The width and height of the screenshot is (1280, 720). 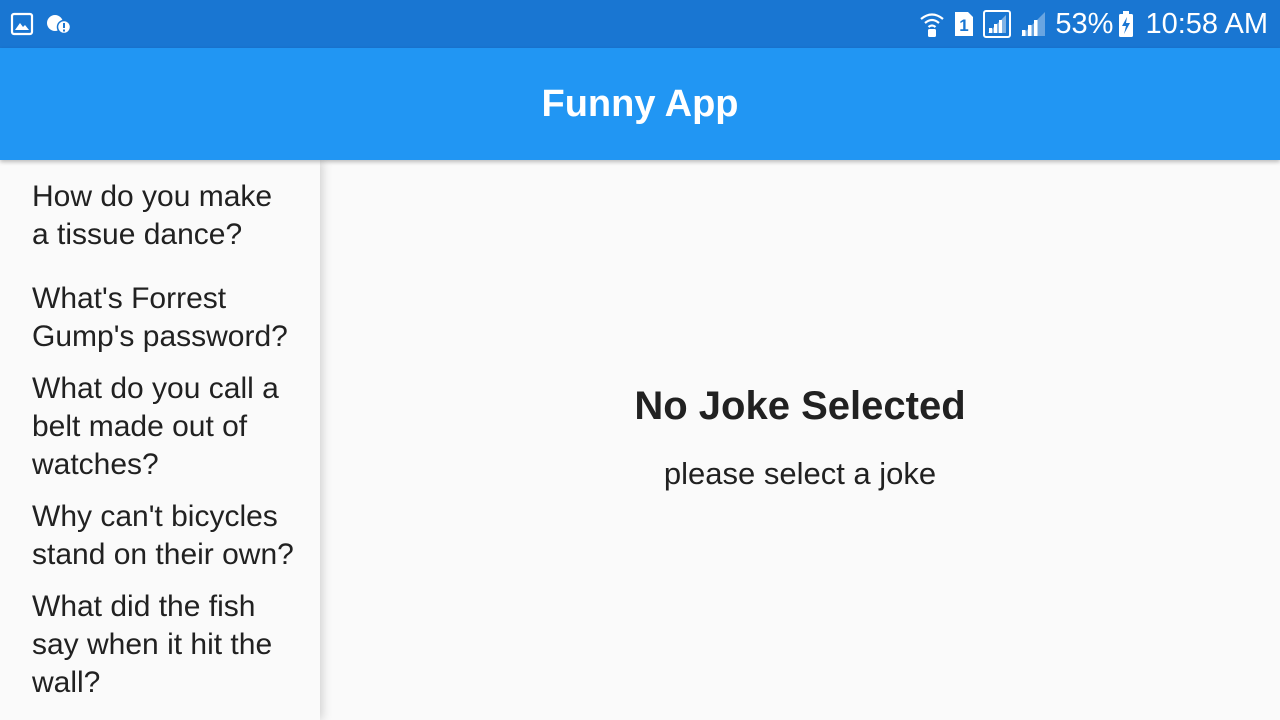 I want to click on sim-slot-number: 1, so click(x=964, y=25).